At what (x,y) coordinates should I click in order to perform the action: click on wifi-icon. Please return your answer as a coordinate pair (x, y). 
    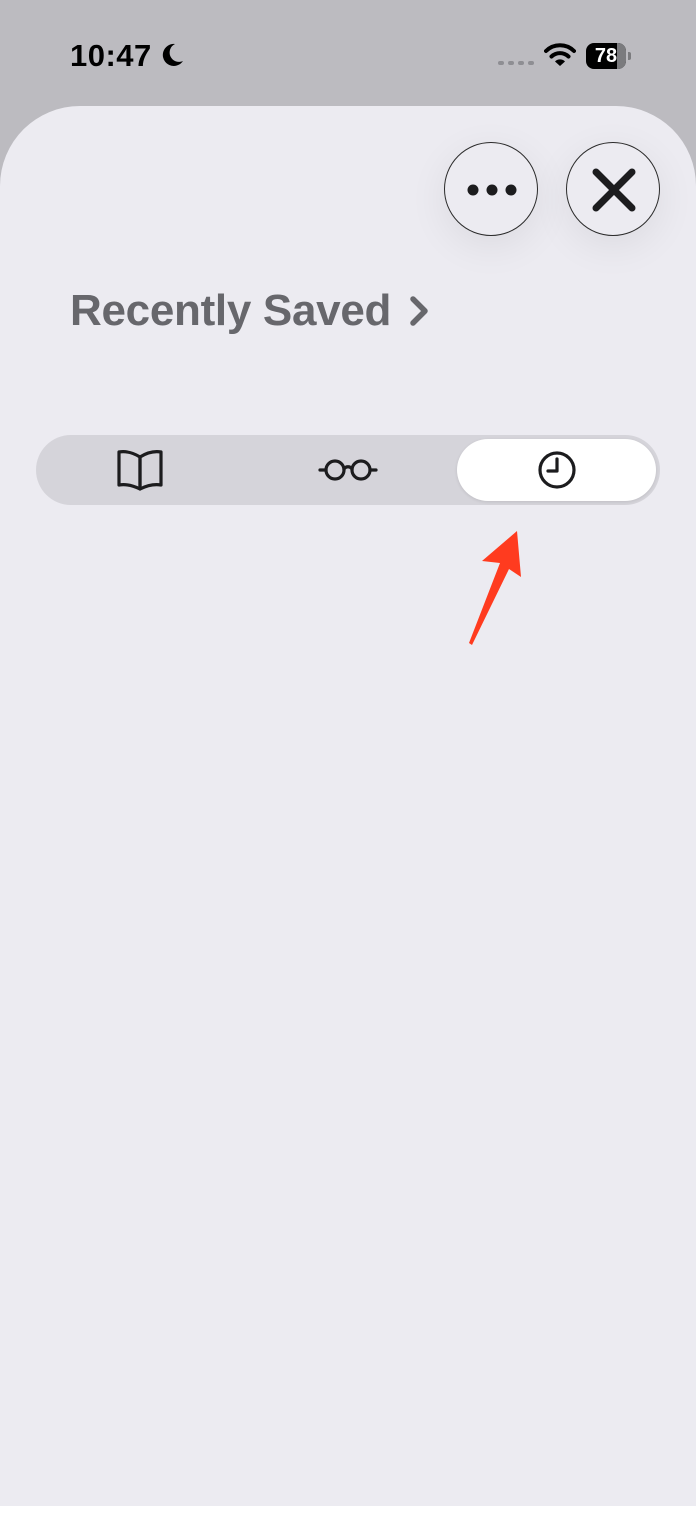
    Looking at the image, I should click on (560, 54).